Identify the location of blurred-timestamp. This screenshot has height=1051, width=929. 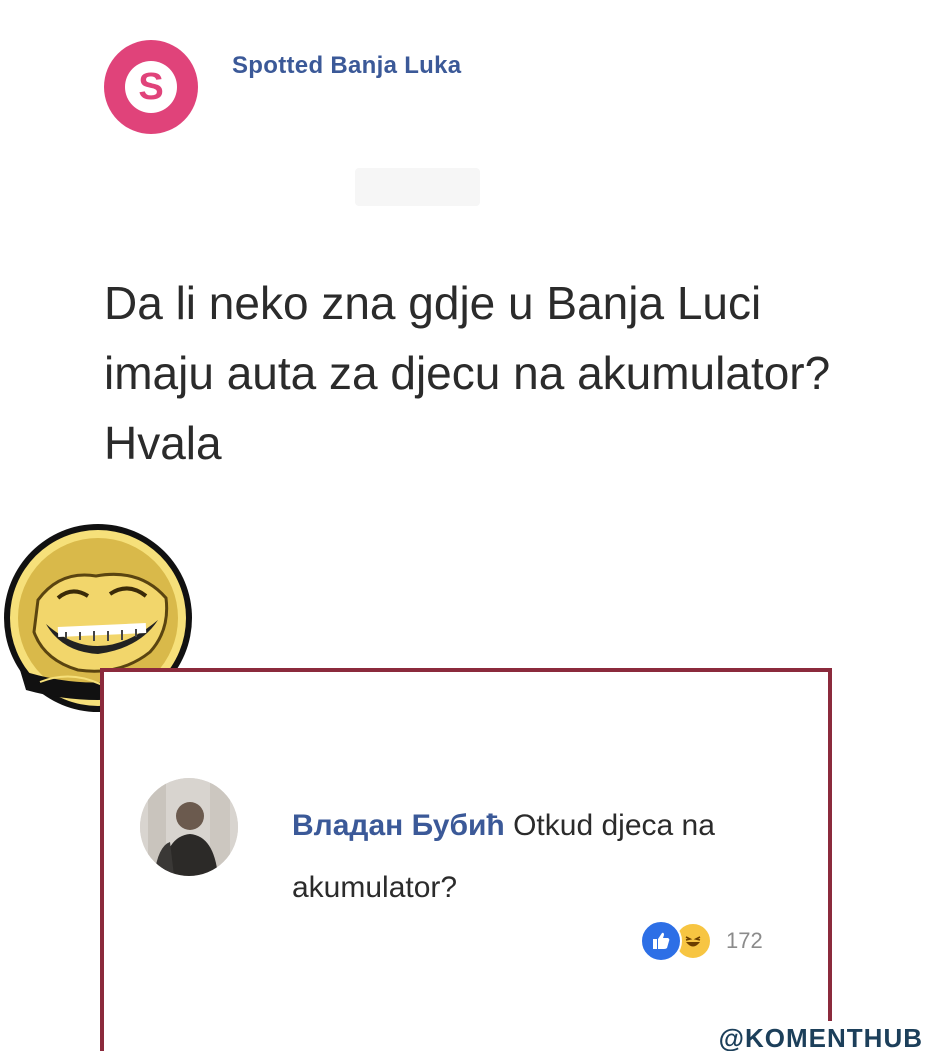
(417, 187).